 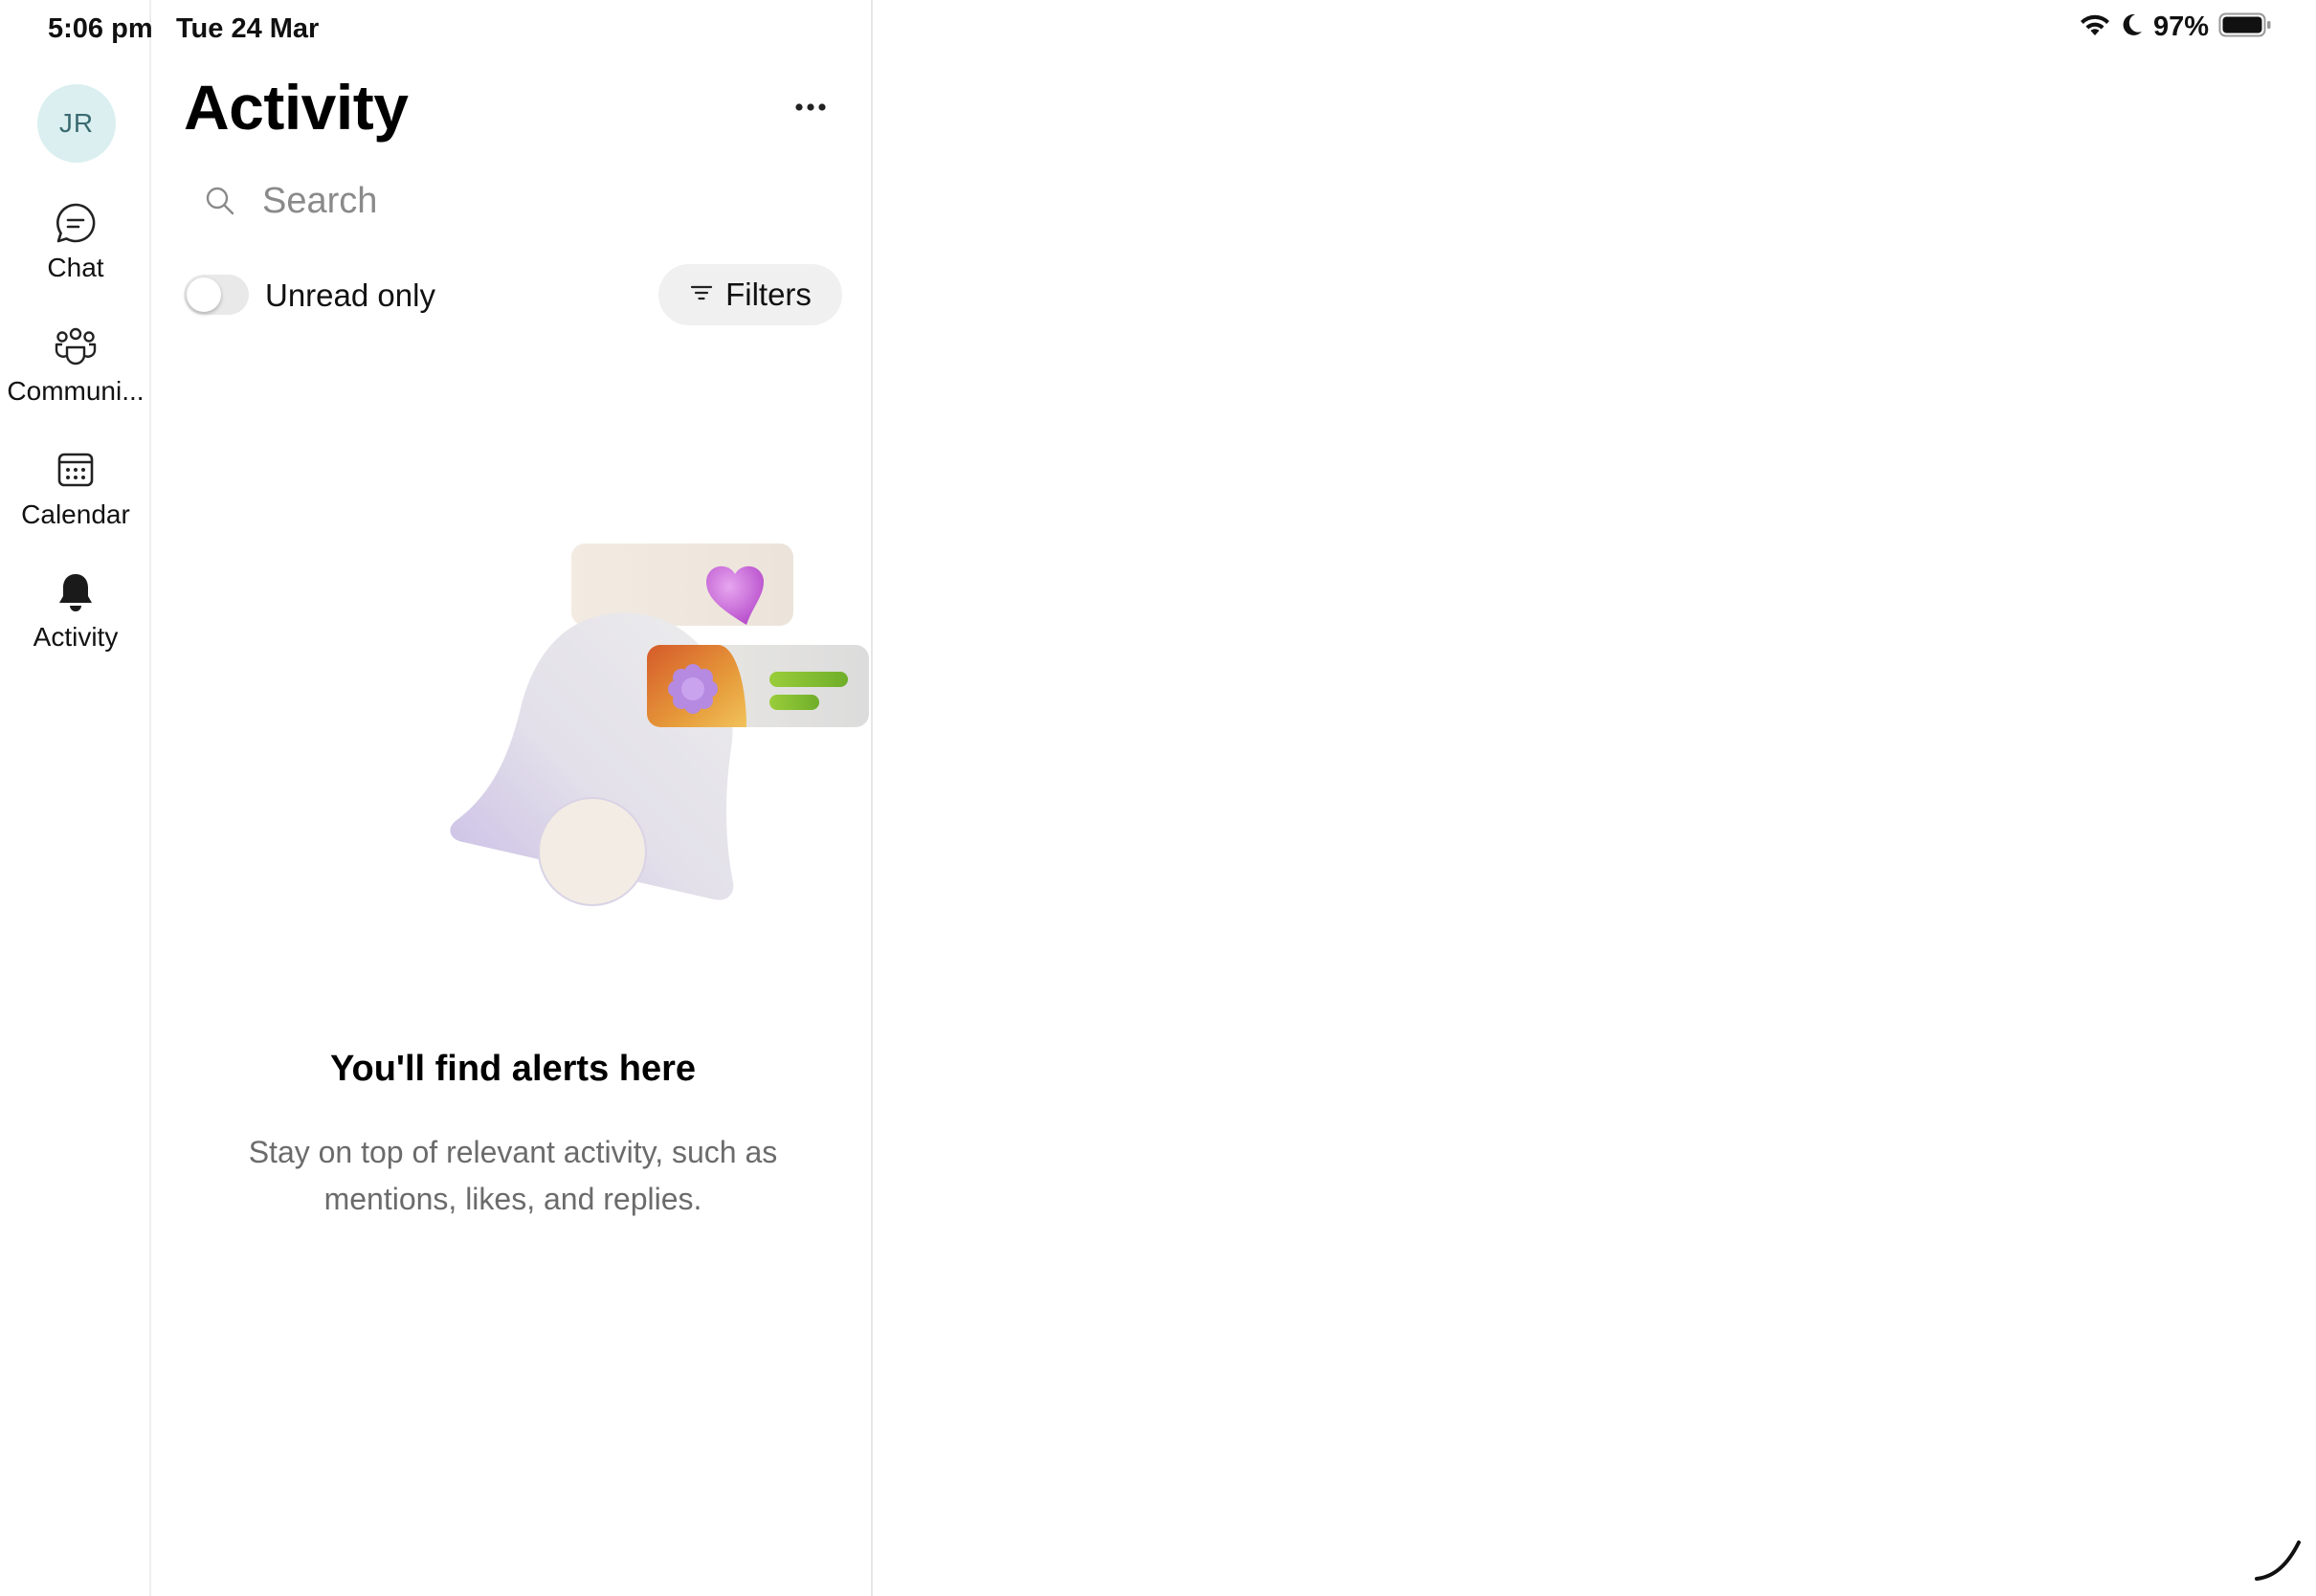 What do you see at coordinates (530, 201) in the screenshot?
I see `search-input` at bounding box center [530, 201].